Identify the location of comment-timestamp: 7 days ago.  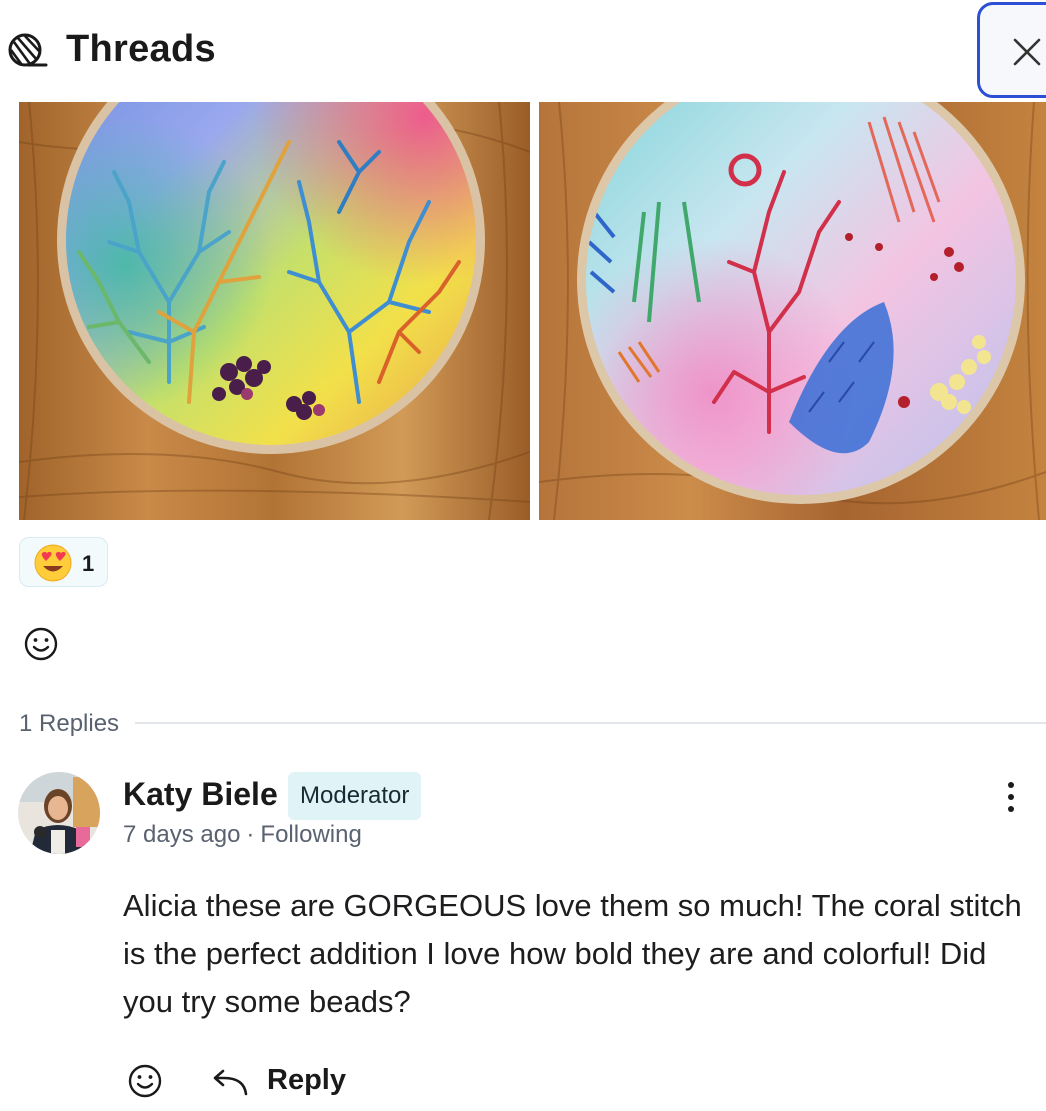
(182, 834).